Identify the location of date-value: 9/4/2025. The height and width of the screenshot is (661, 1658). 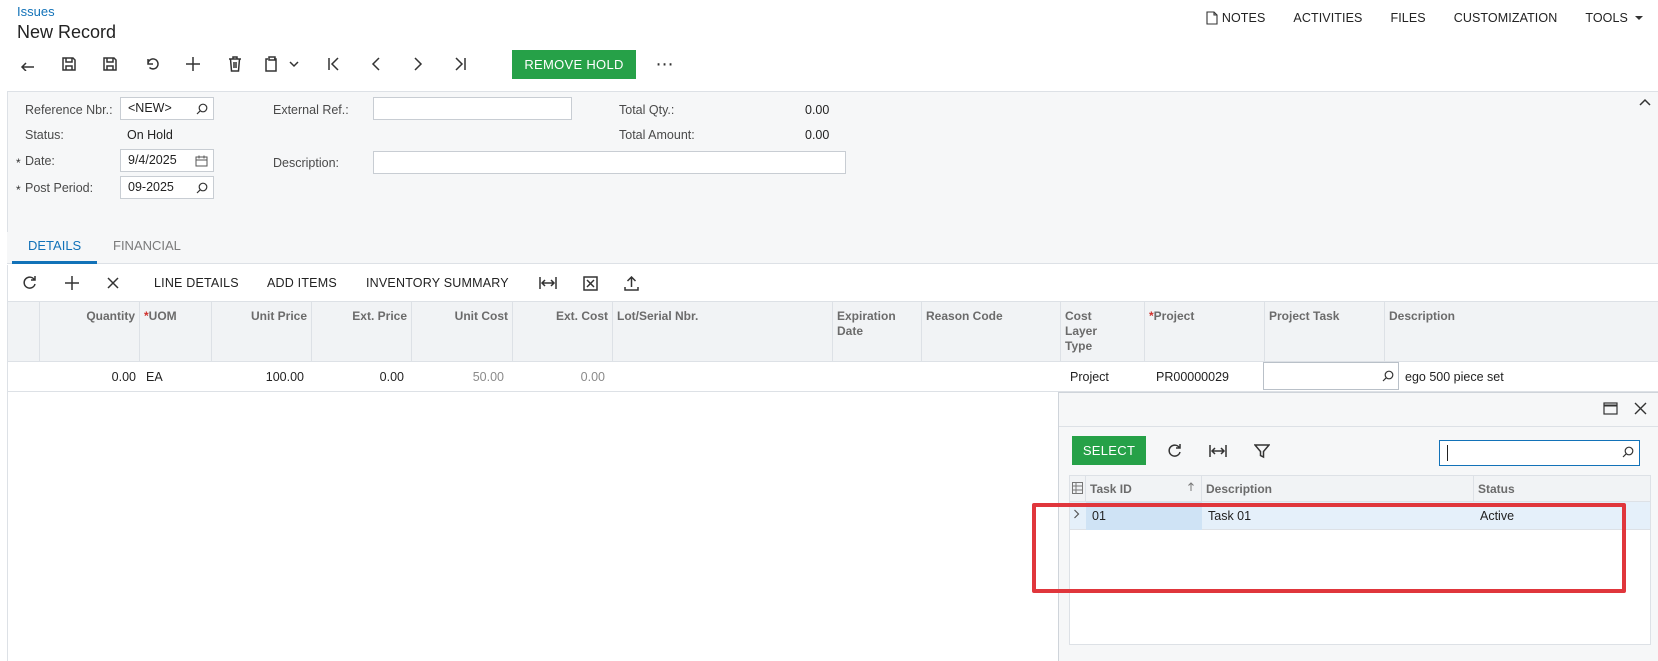
(152, 160).